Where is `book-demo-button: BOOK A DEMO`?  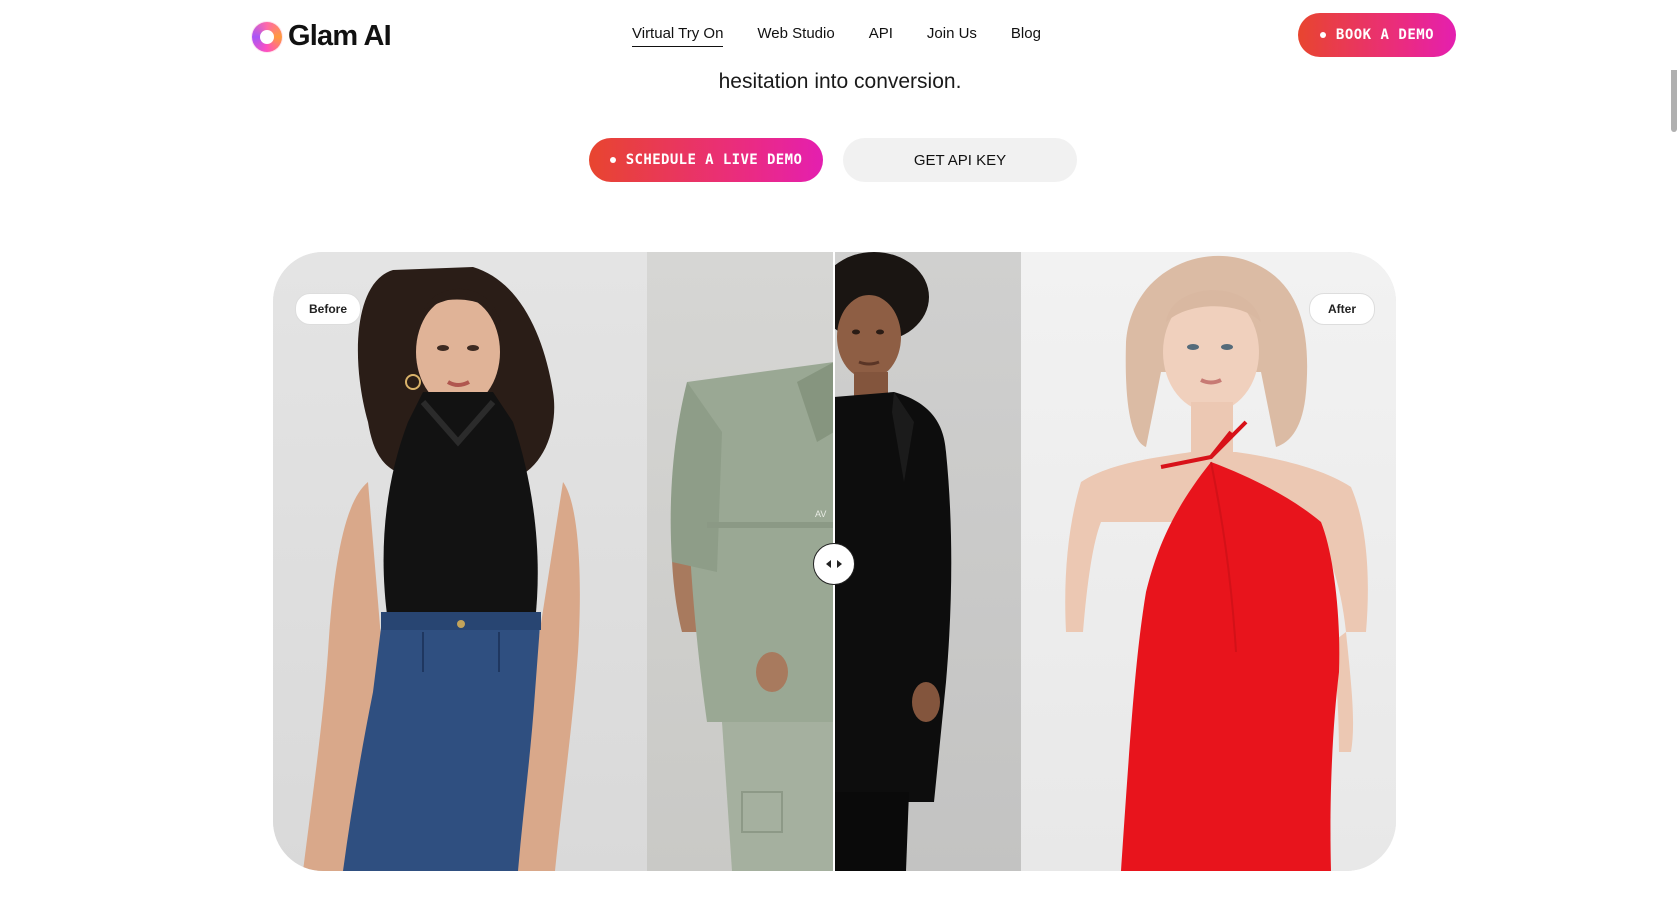 book-demo-button: BOOK A DEMO is located at coordinates (1377, 35).